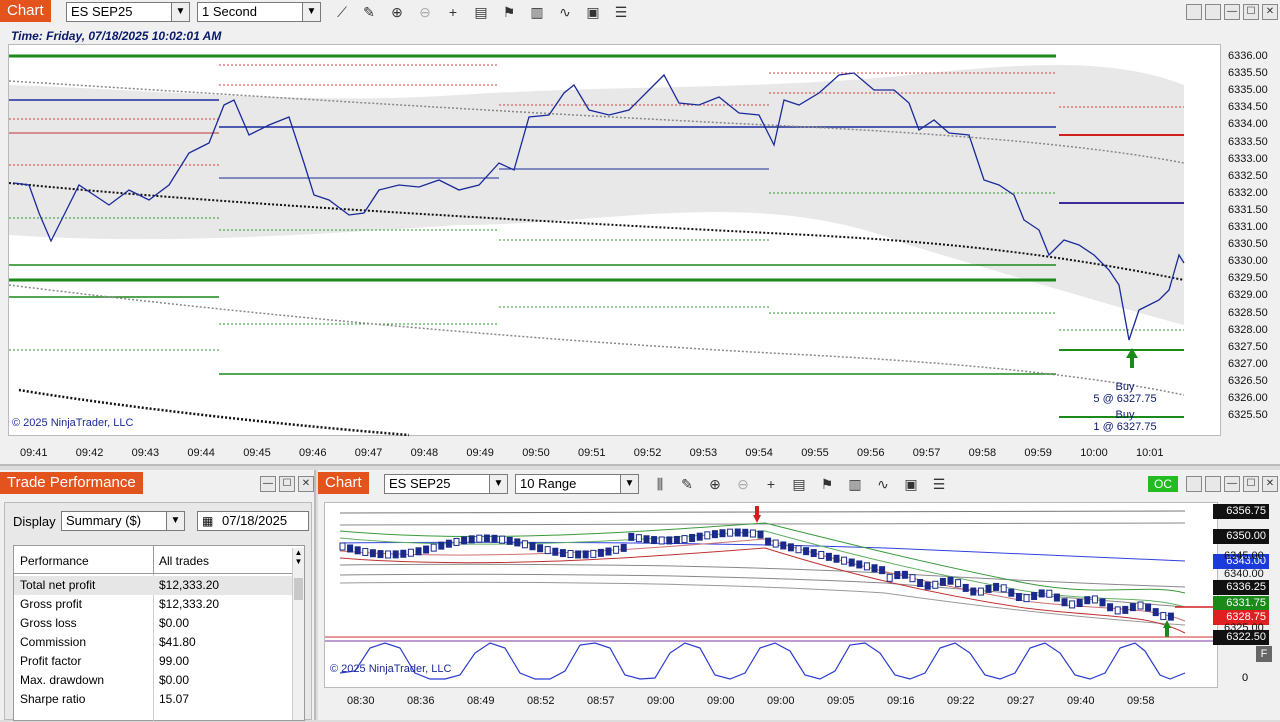  Describe the element at coordinates (757, 519) in the screenshot. I see `sell-arrow-marker` at that location.